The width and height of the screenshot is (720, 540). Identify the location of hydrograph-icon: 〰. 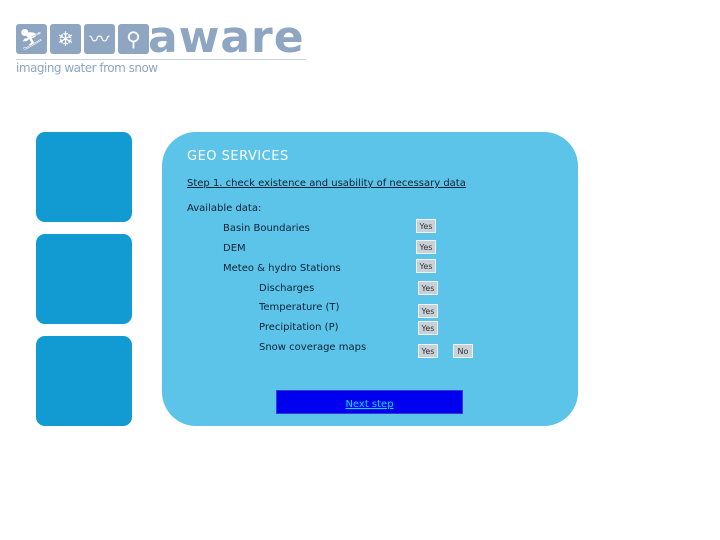
(99, 39).